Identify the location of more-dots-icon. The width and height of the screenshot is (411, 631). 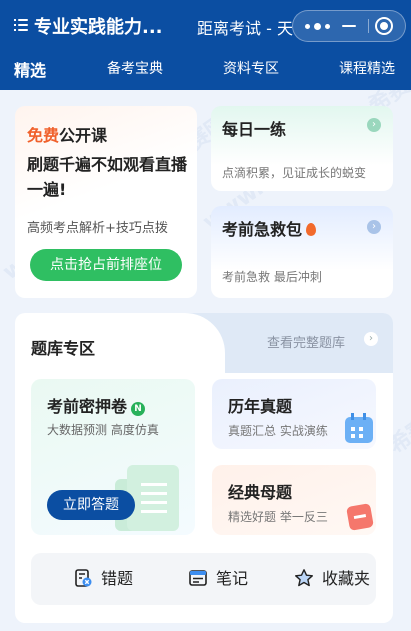
(319, 26).